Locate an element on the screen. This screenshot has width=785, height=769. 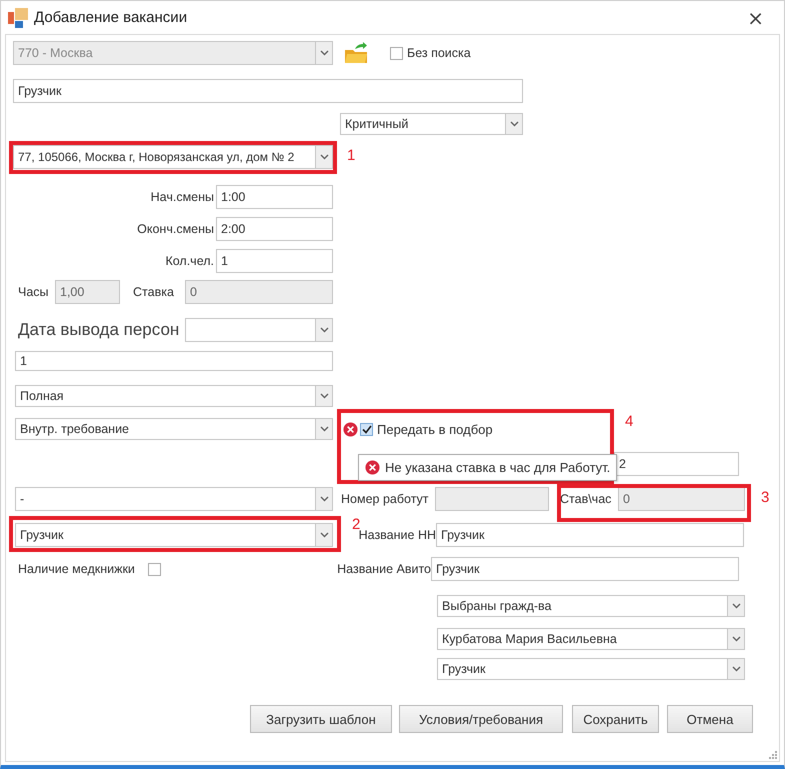
input-field: 1:00 is located at coordinates (274, 197).